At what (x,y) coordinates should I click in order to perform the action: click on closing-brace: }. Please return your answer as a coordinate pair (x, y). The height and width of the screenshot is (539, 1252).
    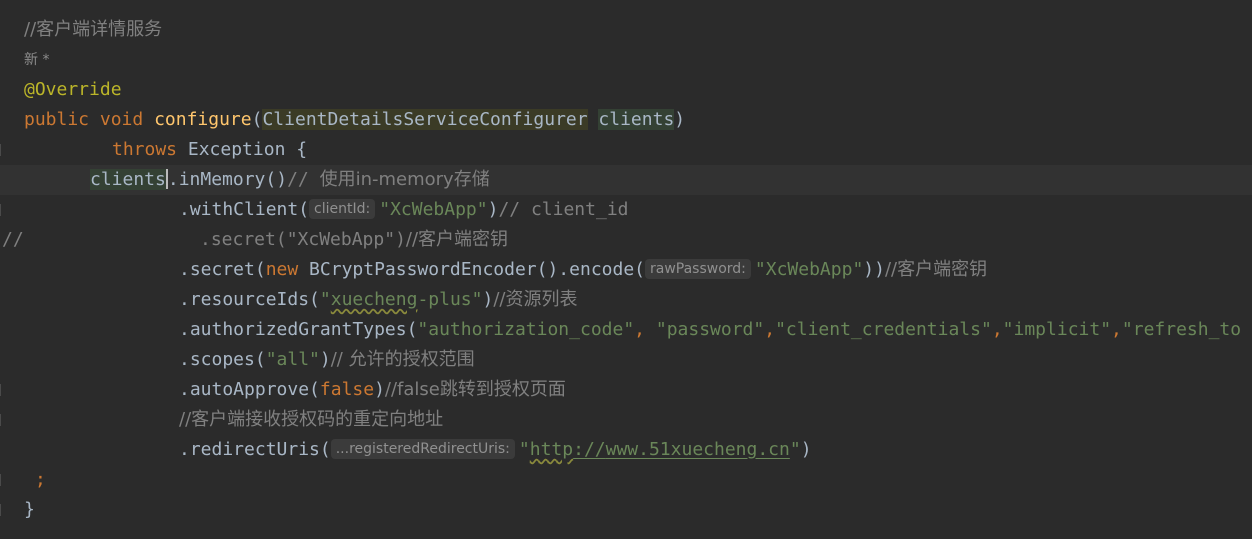
    Looking at the image, I should click on (29, 509).